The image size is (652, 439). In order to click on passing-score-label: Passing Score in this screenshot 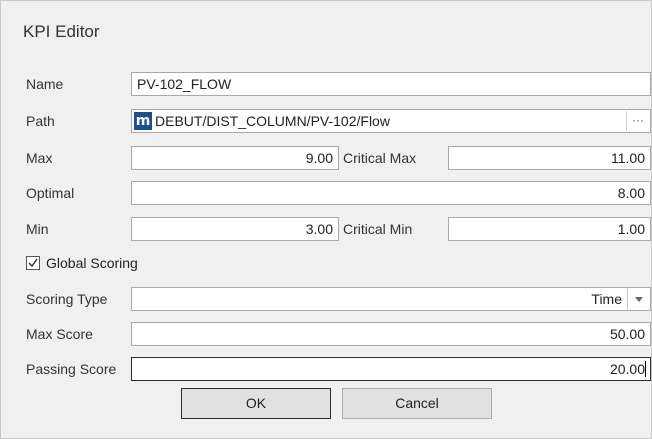, I will do `click(71, 369)`.